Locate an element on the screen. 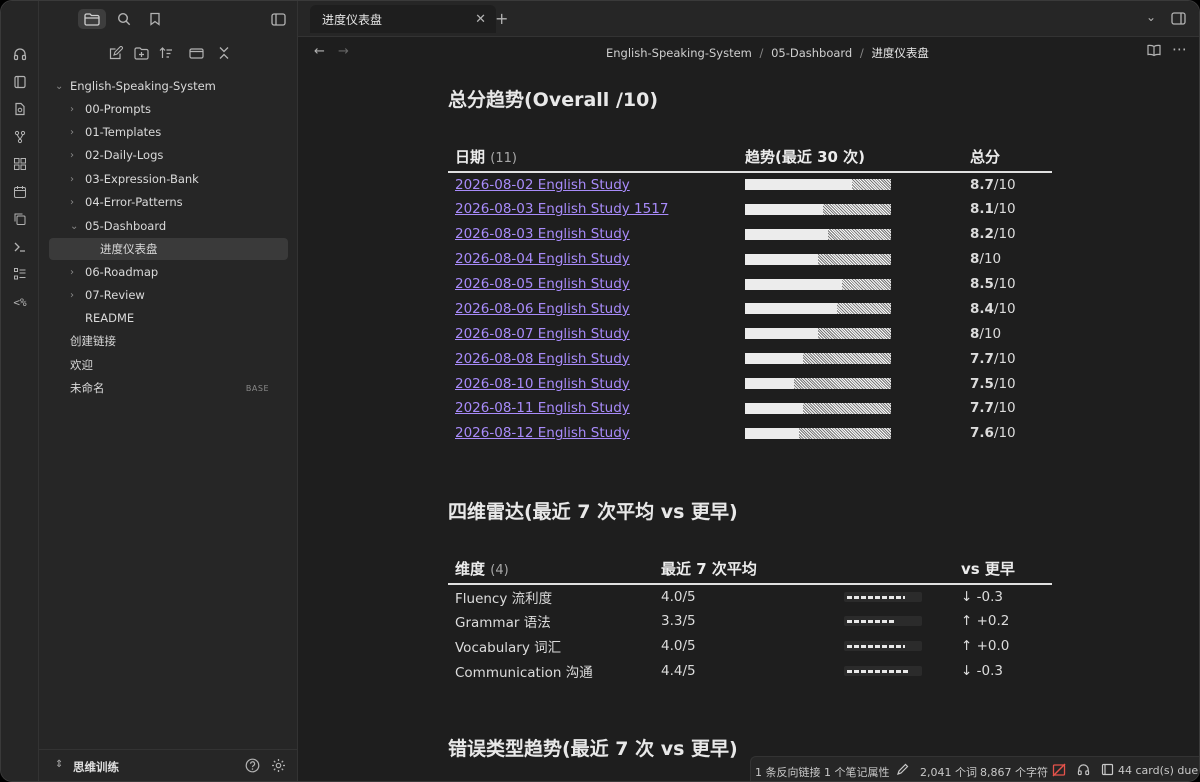 Image resolution: width=1200 pixels, height=782 pixels. more-options-icon: ⋯ is located at coordinates (1179, 49).